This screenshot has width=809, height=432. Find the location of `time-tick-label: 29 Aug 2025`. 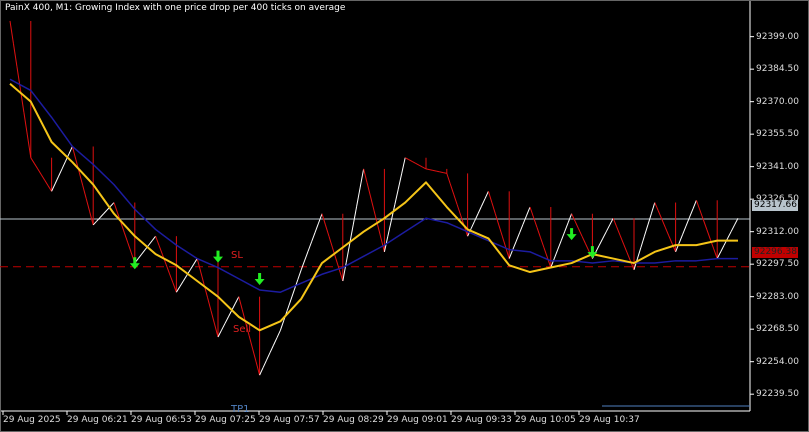

time-tick-label: 29 Aug 2025 is located at coordinates (32, 420).